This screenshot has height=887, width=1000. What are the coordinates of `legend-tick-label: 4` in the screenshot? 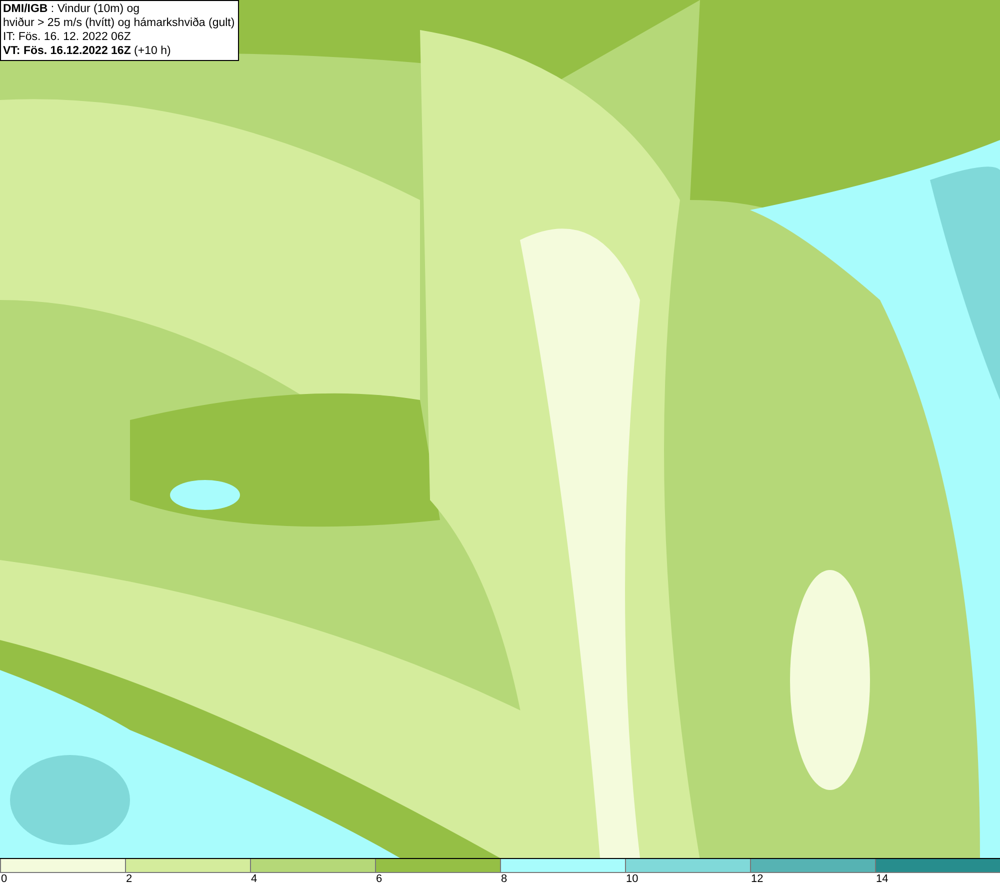 It's located at (254, 879).